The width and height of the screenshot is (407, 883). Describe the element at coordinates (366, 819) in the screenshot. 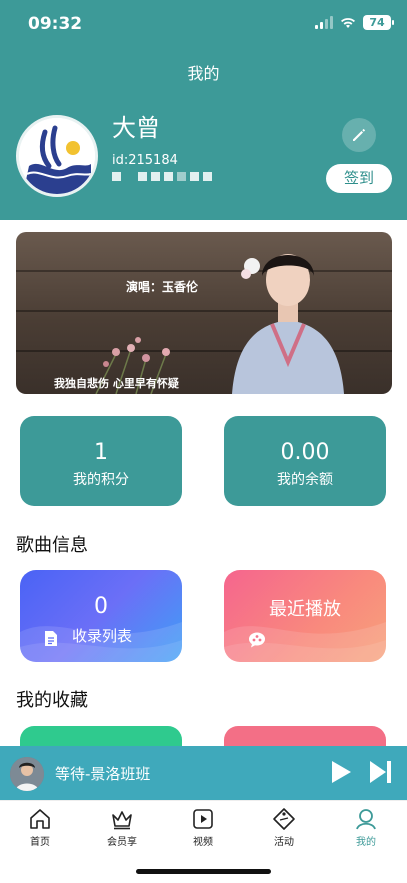

I see `user-icon` at that location.